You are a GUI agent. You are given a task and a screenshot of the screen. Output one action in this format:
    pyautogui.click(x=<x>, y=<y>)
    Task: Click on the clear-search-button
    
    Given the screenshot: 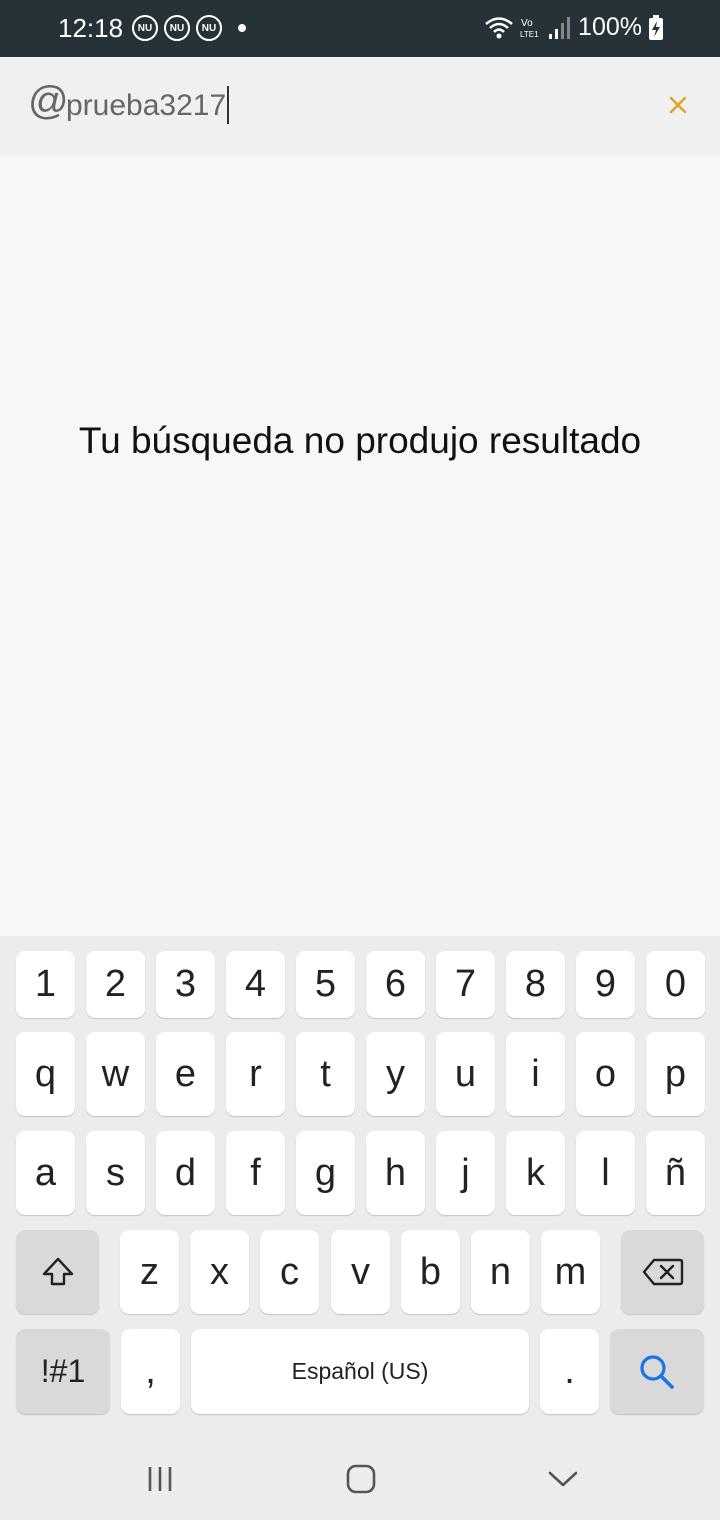 What is the action you would take?
    pyautogui.click(x=678, y=105)
    